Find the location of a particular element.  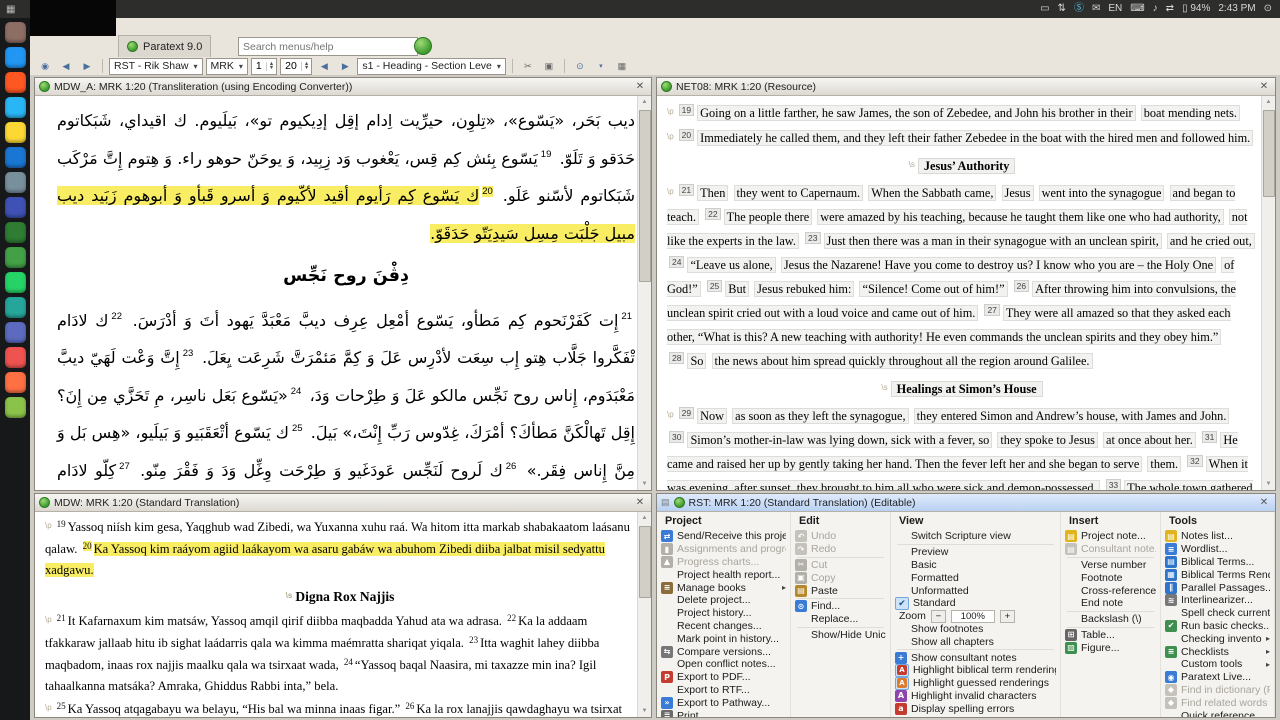

window-menu-icon: ▤ is located at coordinates (665, 502).